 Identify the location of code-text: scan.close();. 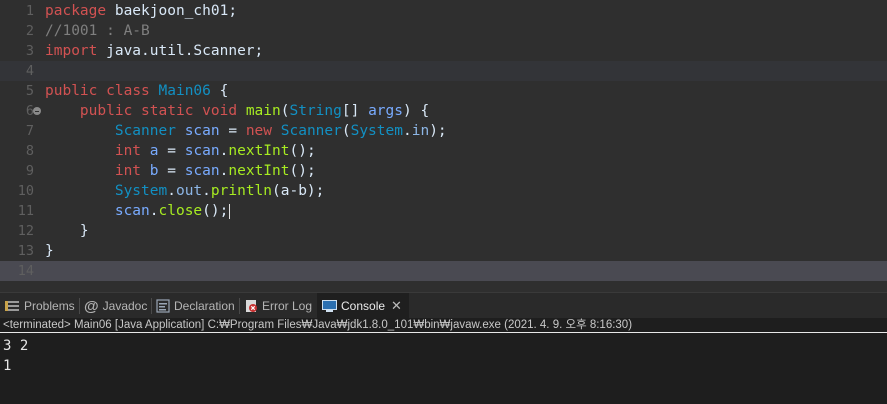
(171, 211).